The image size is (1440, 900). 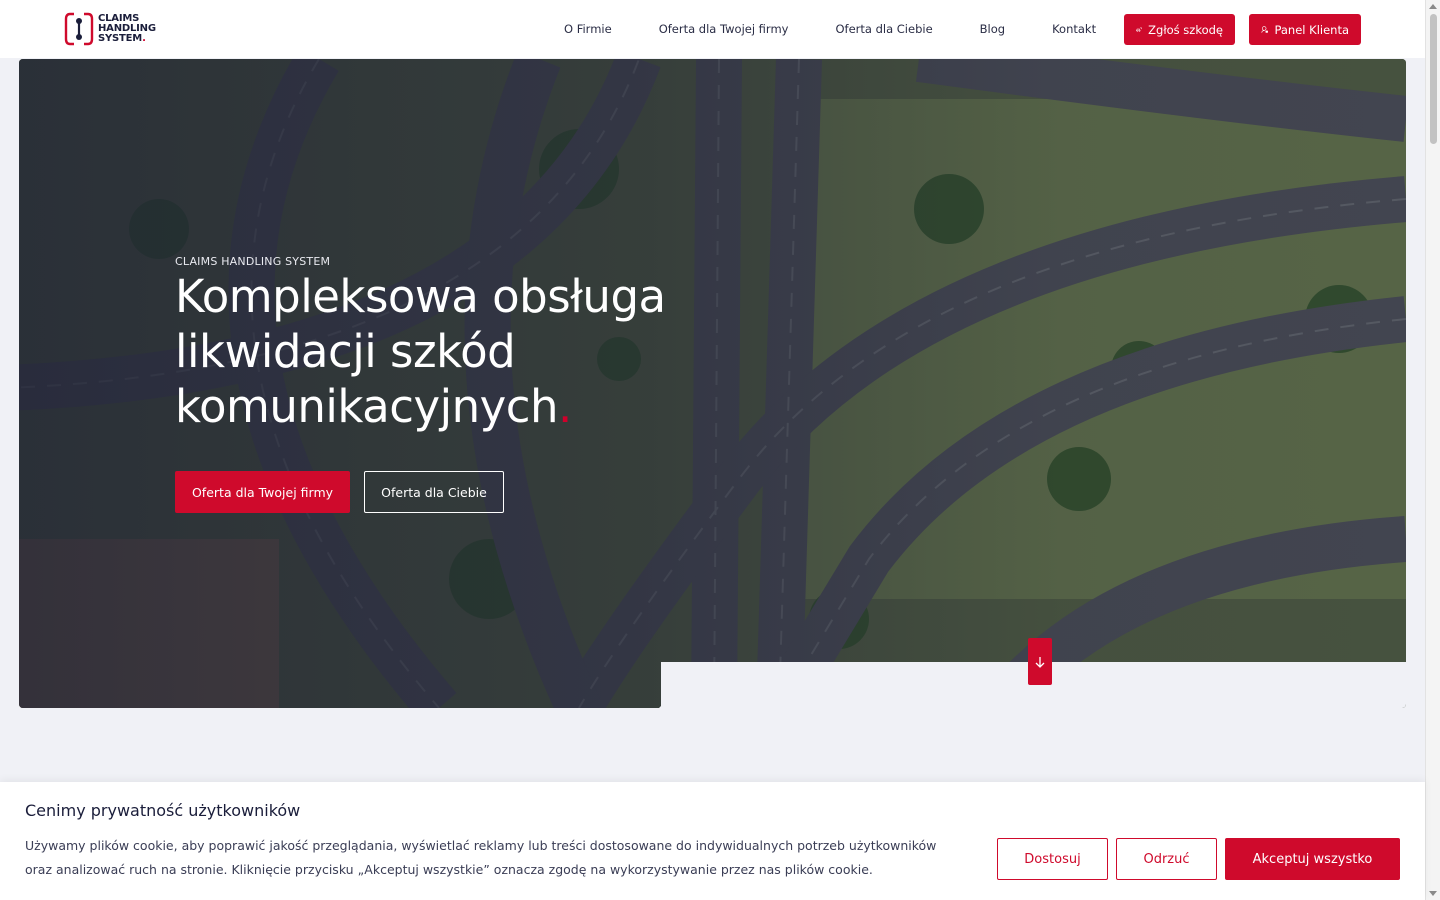 I want to click on cookie-reject-button: Odrzuć, so click(x=1166, y=859).